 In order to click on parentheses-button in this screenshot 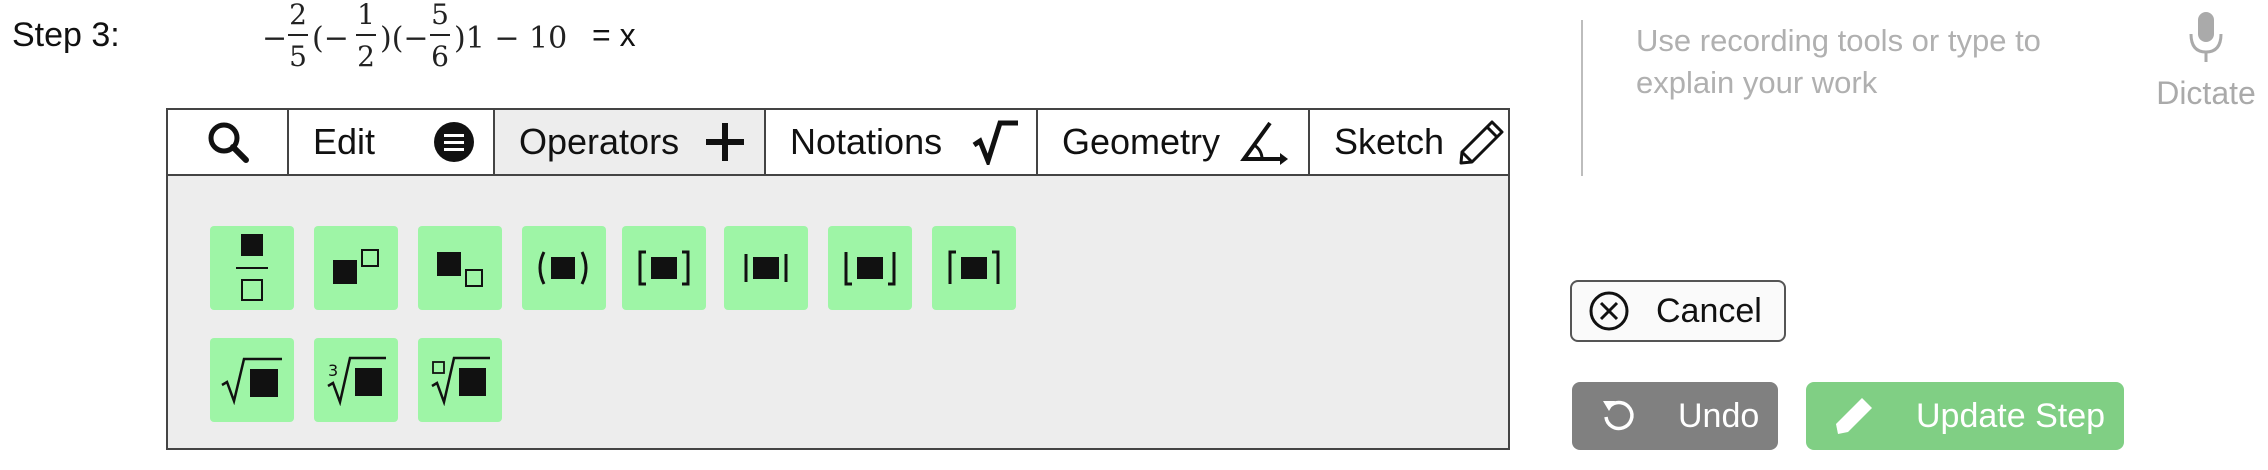, I will do `click(564, 268)`.